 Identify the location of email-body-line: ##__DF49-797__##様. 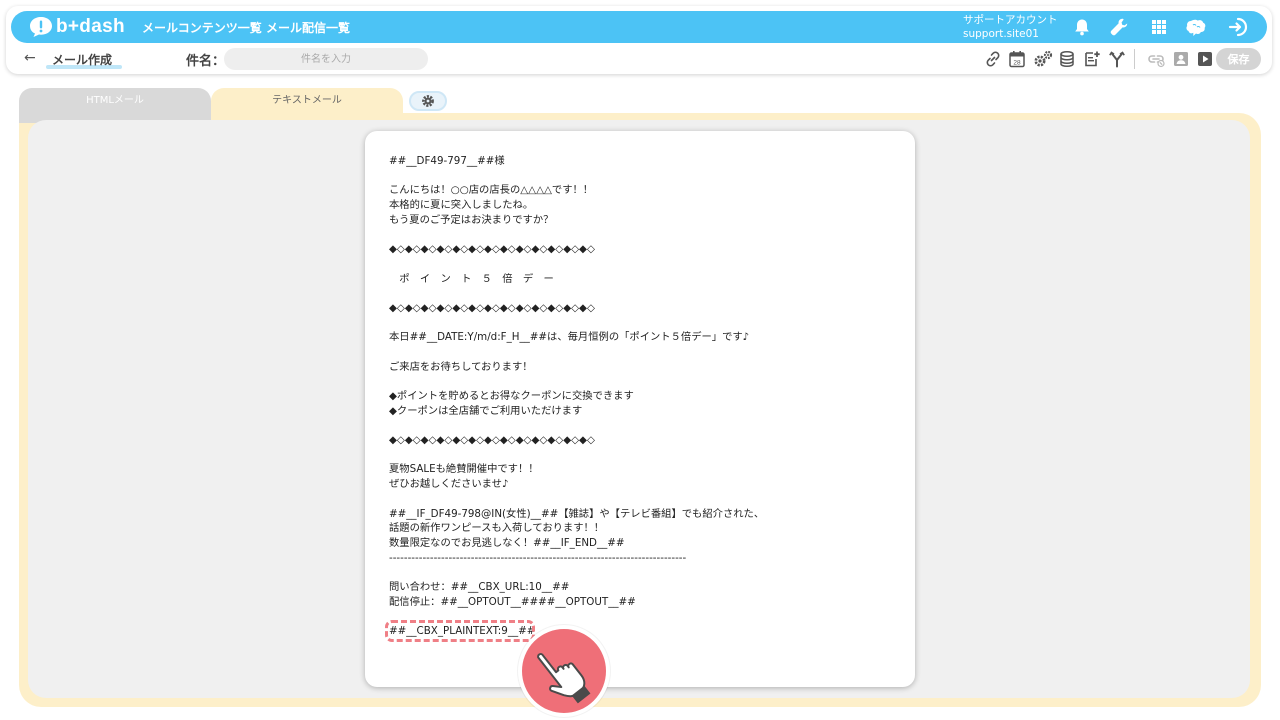
(447, 161).